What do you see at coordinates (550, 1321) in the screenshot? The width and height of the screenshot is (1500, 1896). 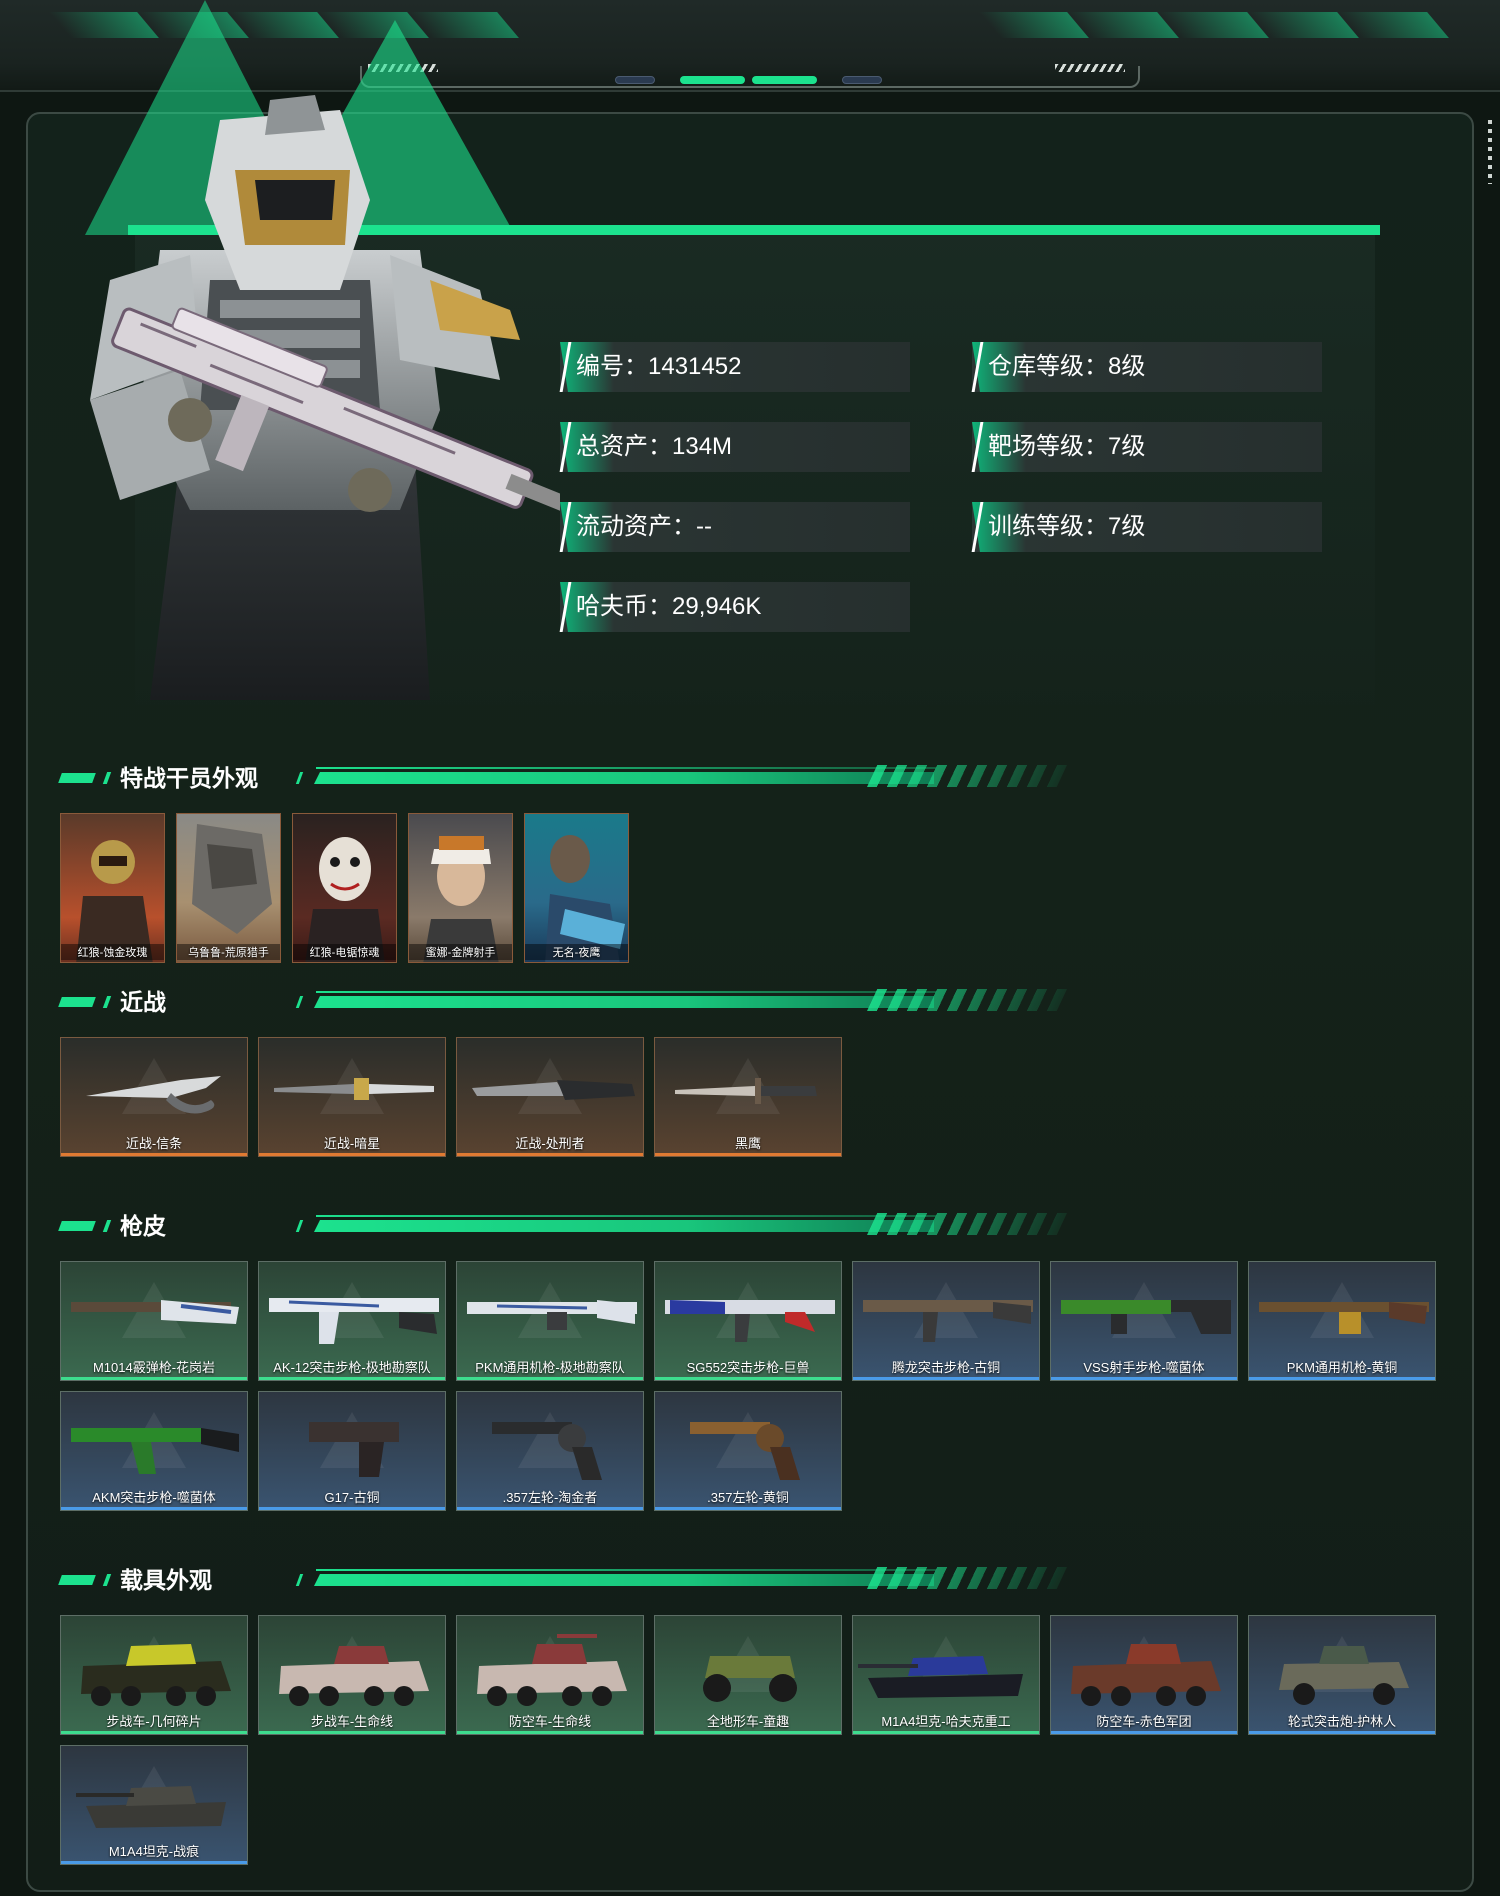 I see `gun-skin-card: PKM通用机枪-极地勘察队` at bounding box center [550, 1321].